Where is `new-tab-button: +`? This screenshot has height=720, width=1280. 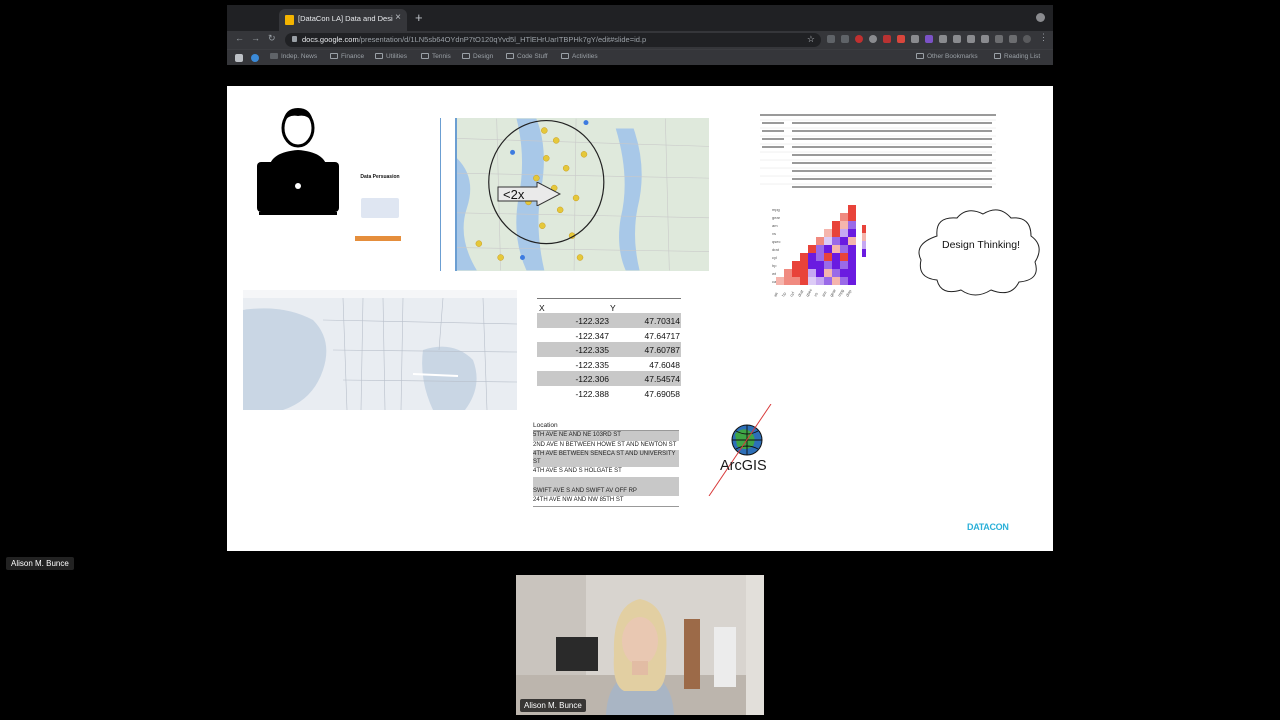 new-tab-button: + is located at coordinates (419, 17).